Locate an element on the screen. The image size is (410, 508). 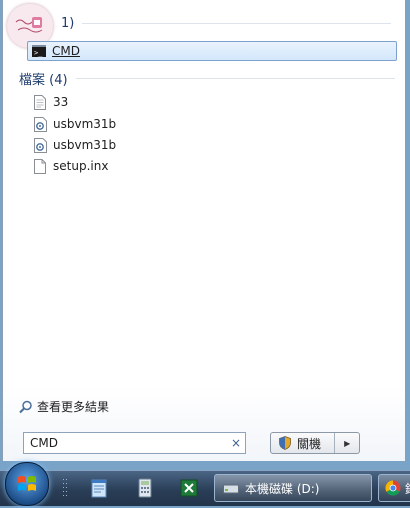
notepad-icon is located at coordinates (99, 488).